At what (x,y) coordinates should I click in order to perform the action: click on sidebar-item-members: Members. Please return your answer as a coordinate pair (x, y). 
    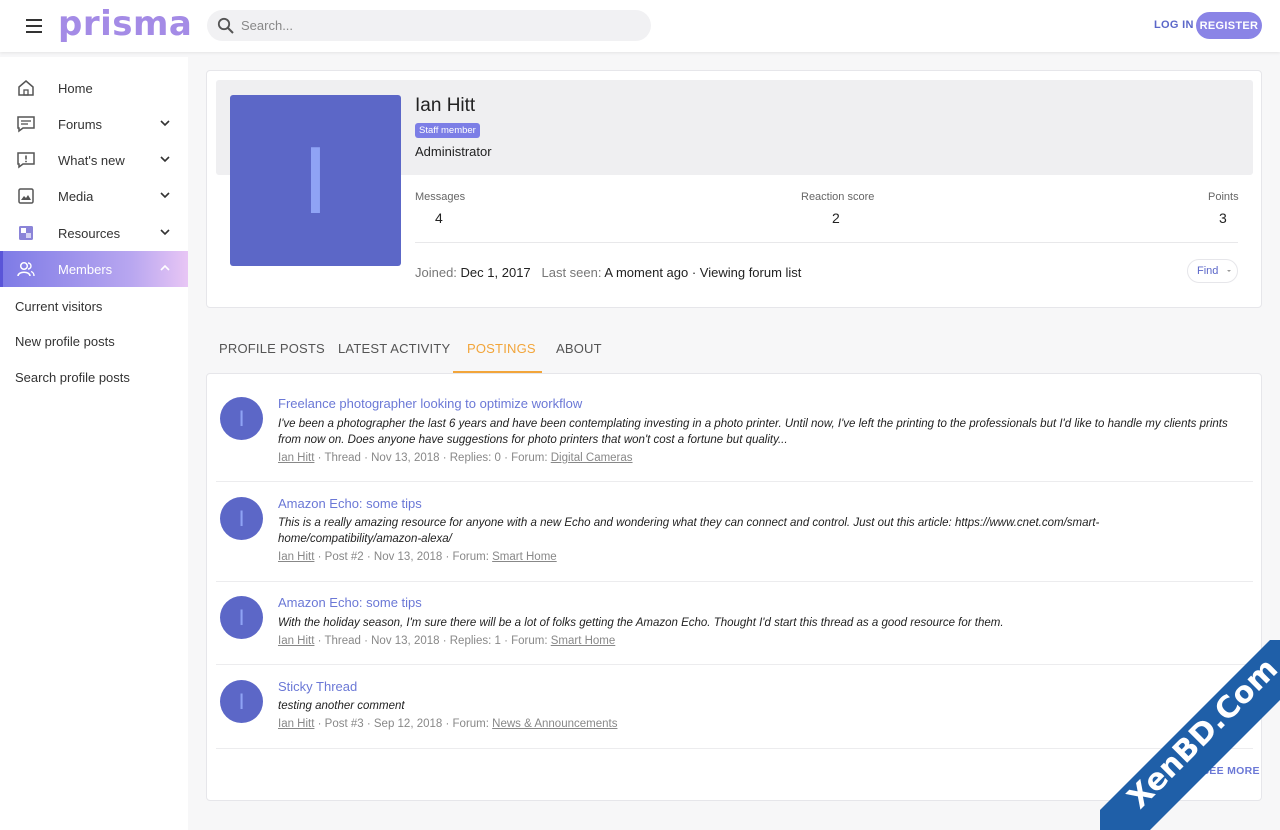
    Looking at the image, I should click on (94, 269).